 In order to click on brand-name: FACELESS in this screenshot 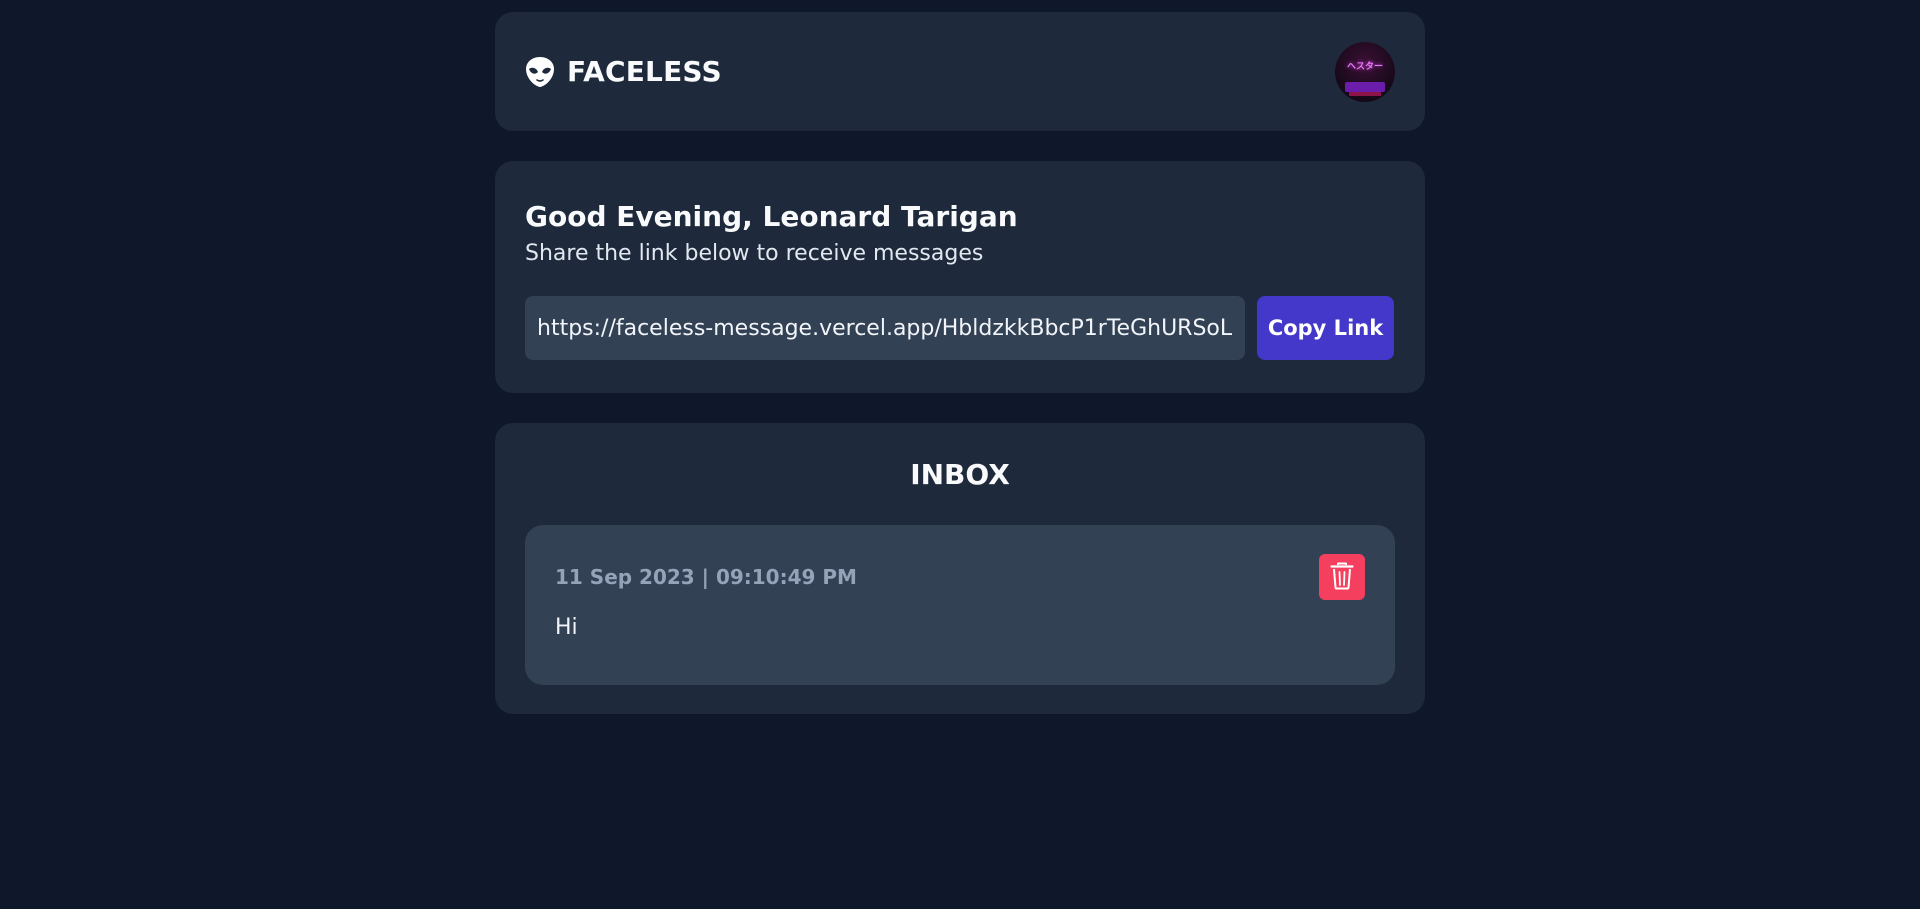, I will do `click(644, 71)`.